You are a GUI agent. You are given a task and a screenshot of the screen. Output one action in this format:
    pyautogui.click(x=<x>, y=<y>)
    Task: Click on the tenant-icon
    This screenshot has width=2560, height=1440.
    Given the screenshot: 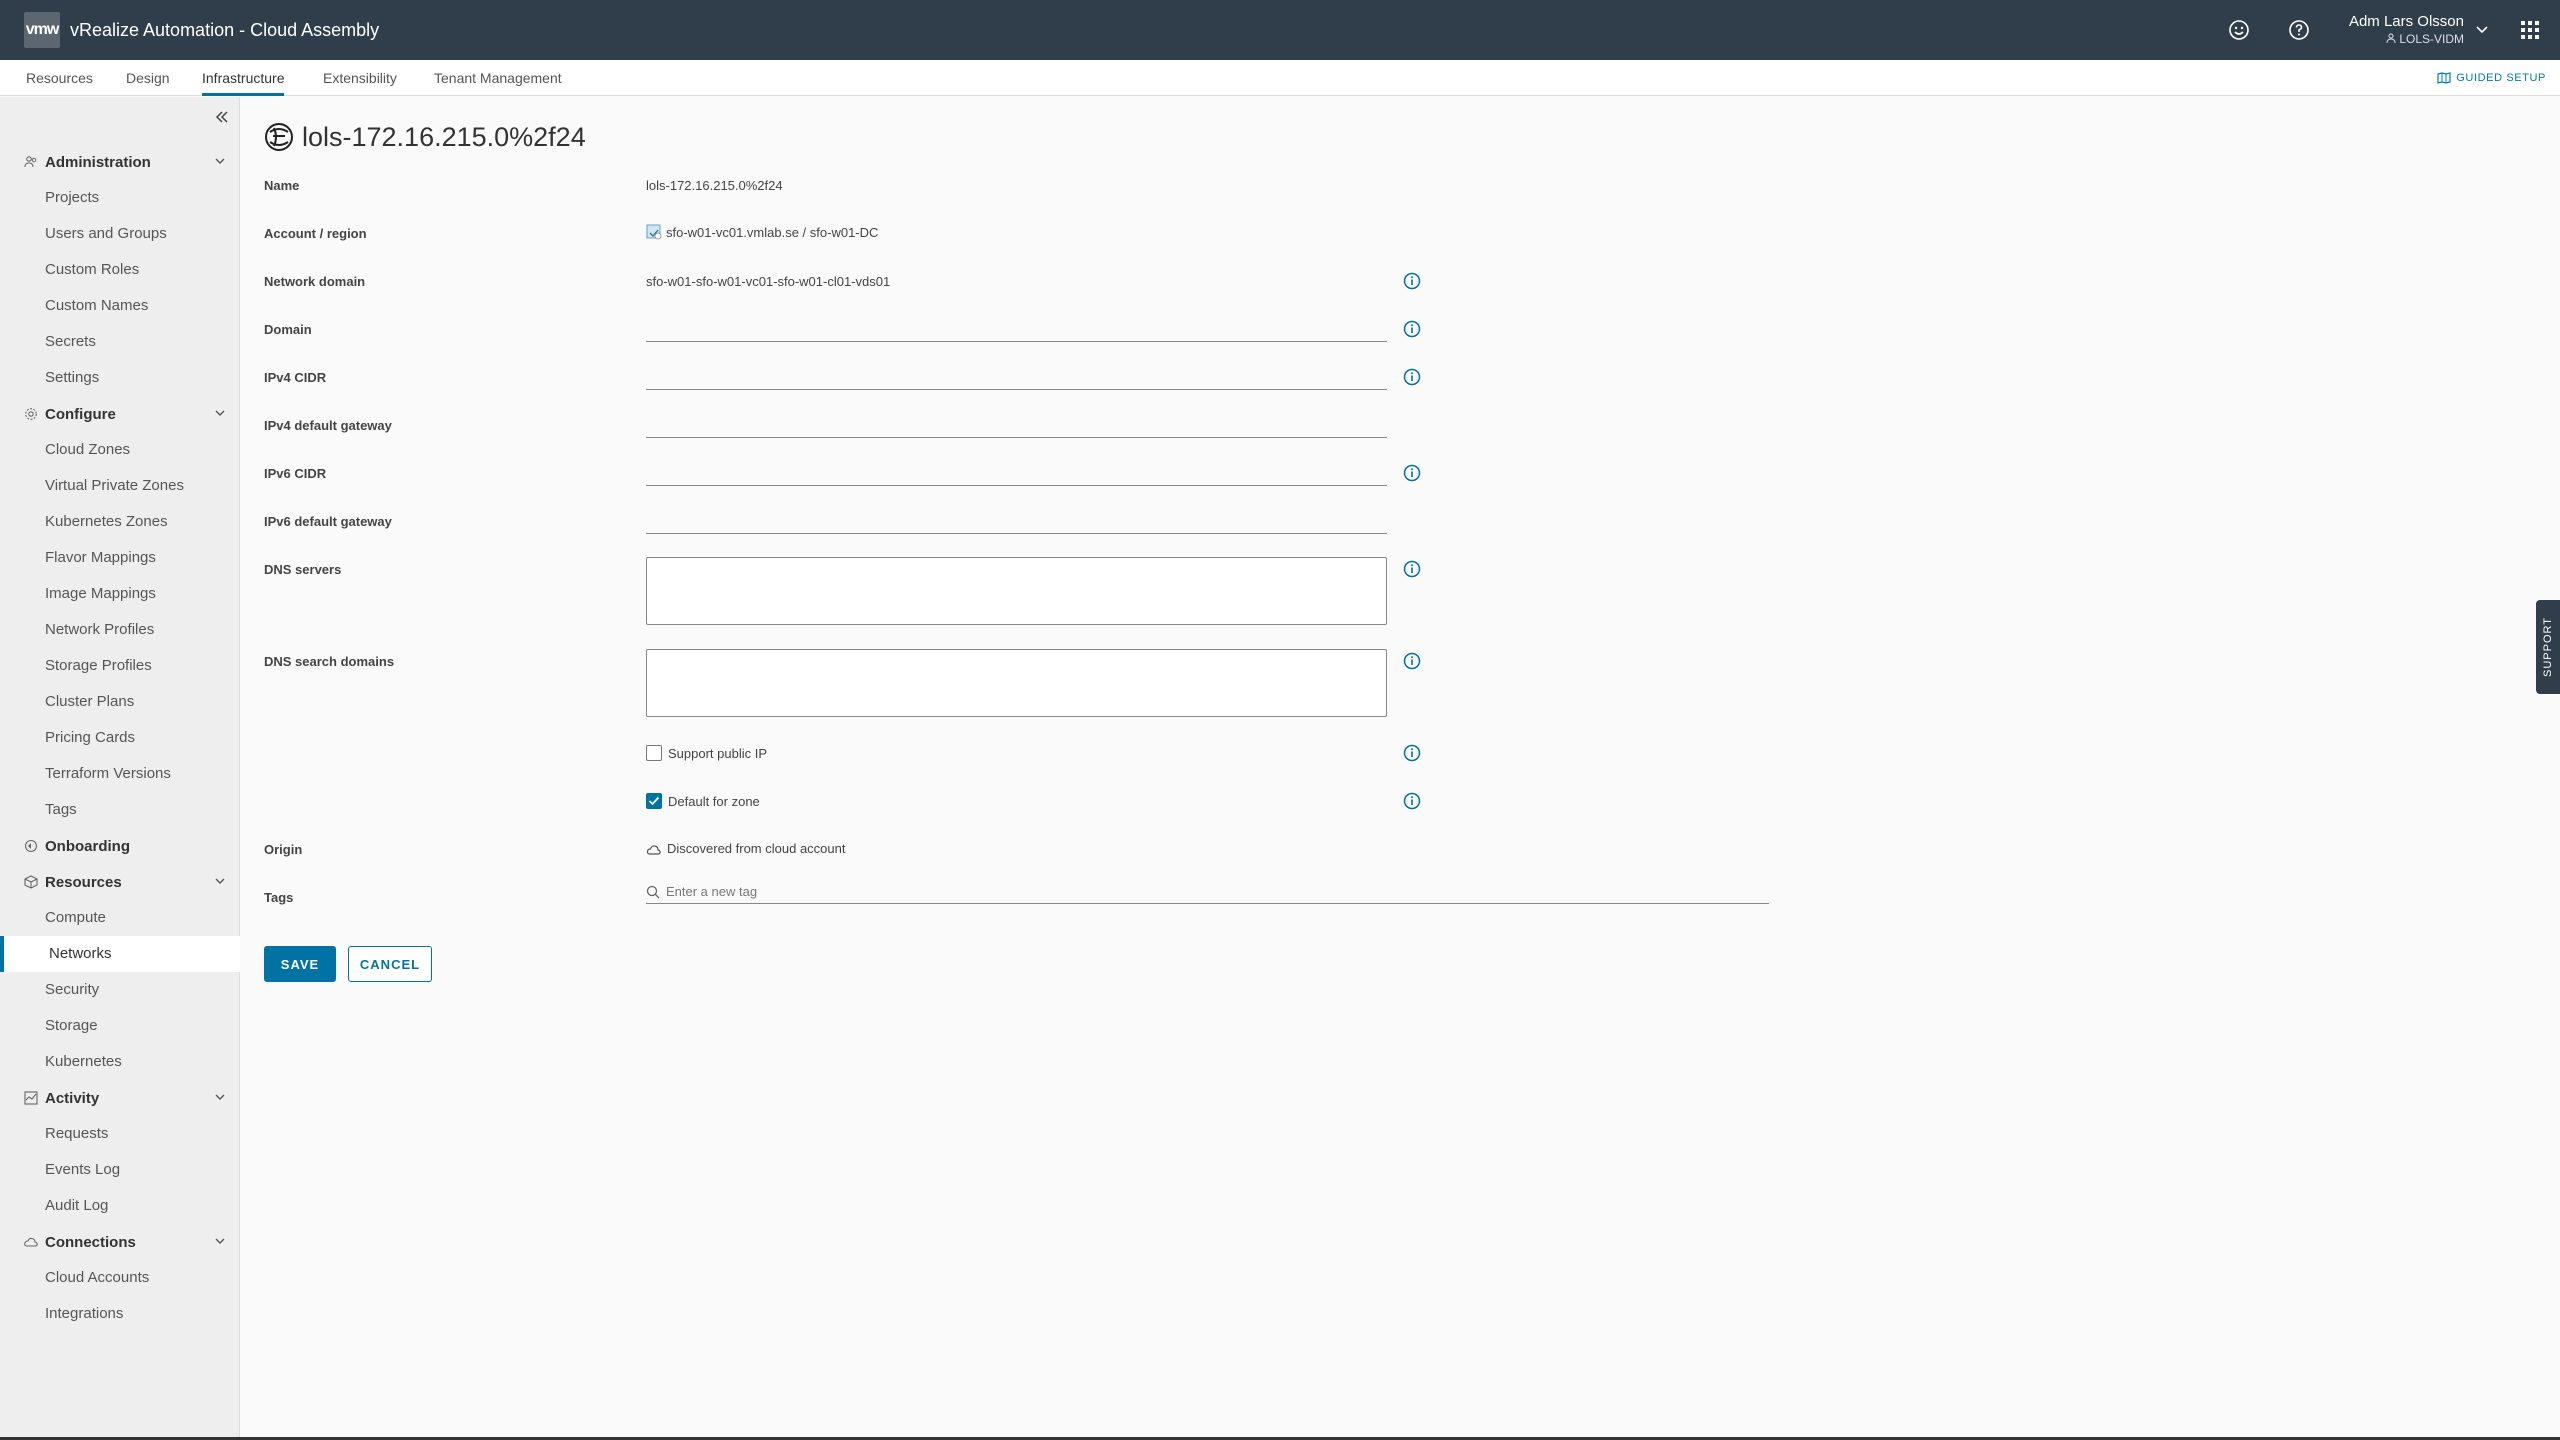 What is the action you would take?
    pyautogui.click(x=2391, y=38)
    